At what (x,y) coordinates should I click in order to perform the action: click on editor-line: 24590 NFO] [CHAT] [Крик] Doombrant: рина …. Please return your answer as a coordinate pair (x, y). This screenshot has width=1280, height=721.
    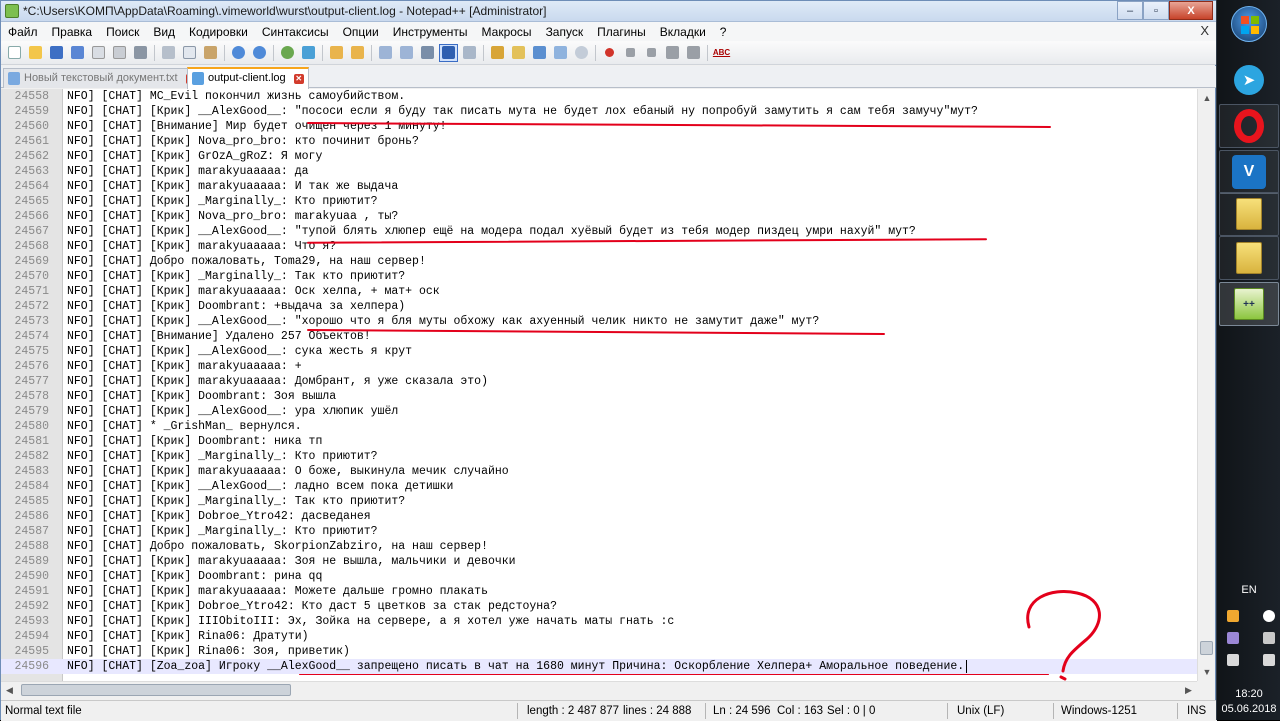
    Looking at the image, I should click on (599, 576).